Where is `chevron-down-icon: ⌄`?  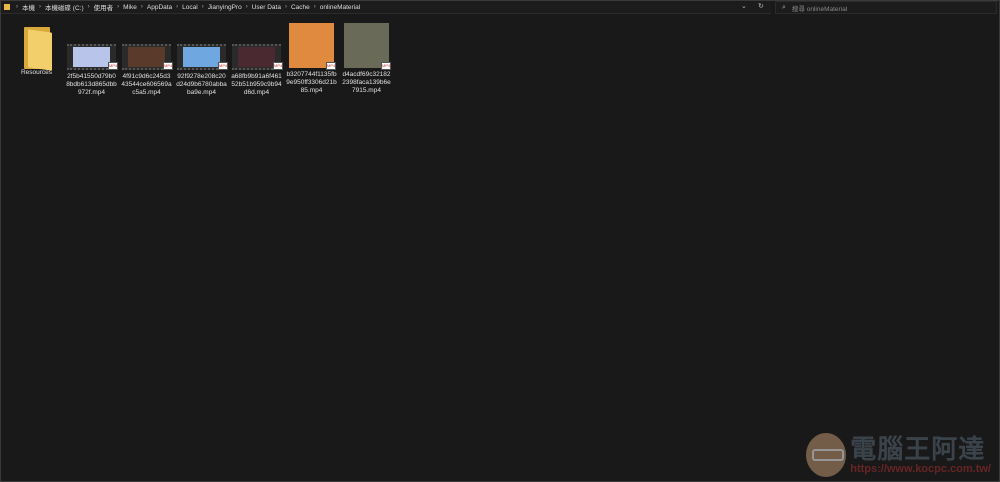
chevron-down-icon: ⌄ is located at coordinates (744, 6).